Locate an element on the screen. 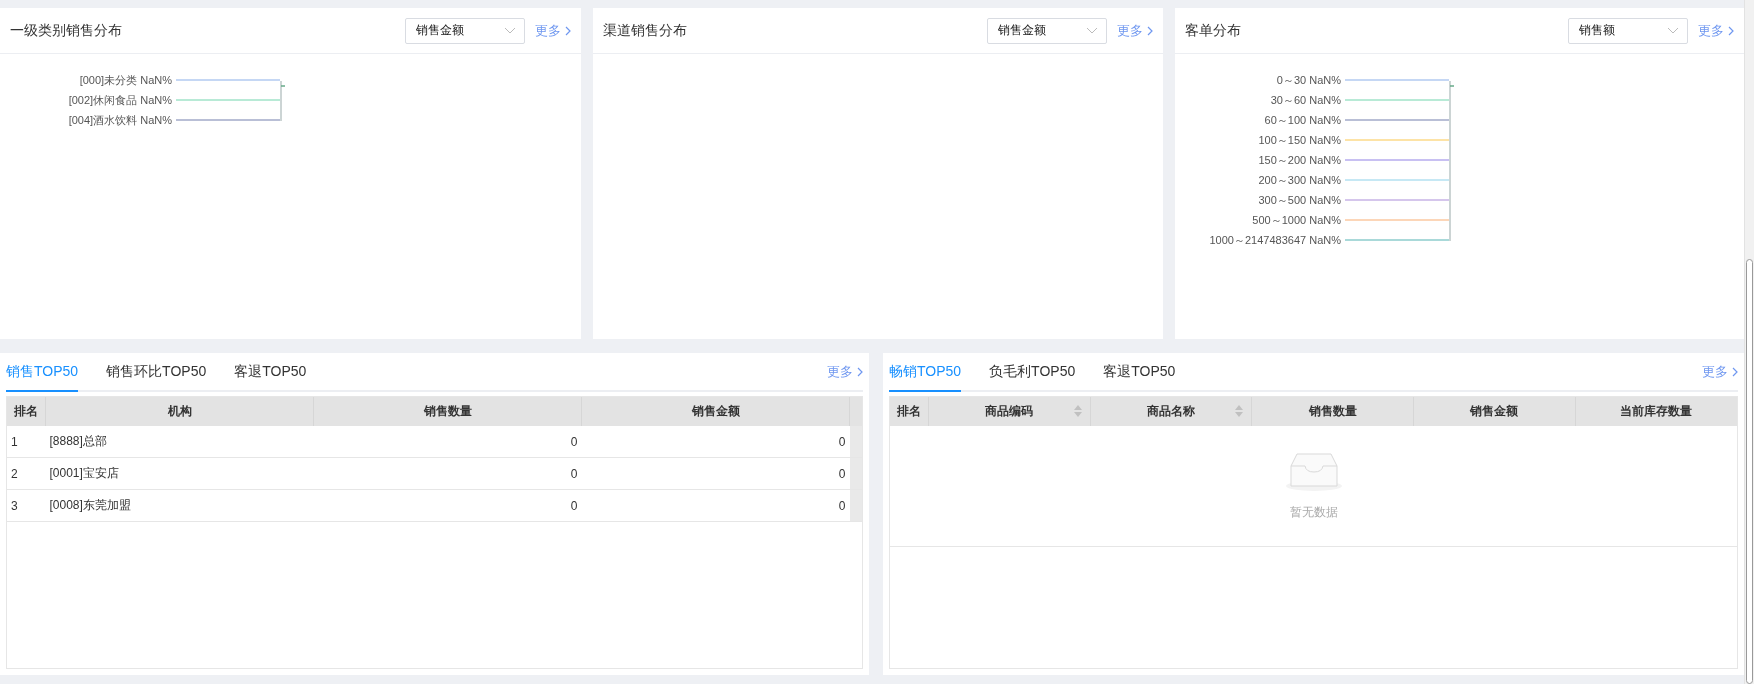  column-header: 商品编码 is located at coordinates (1009, 411).